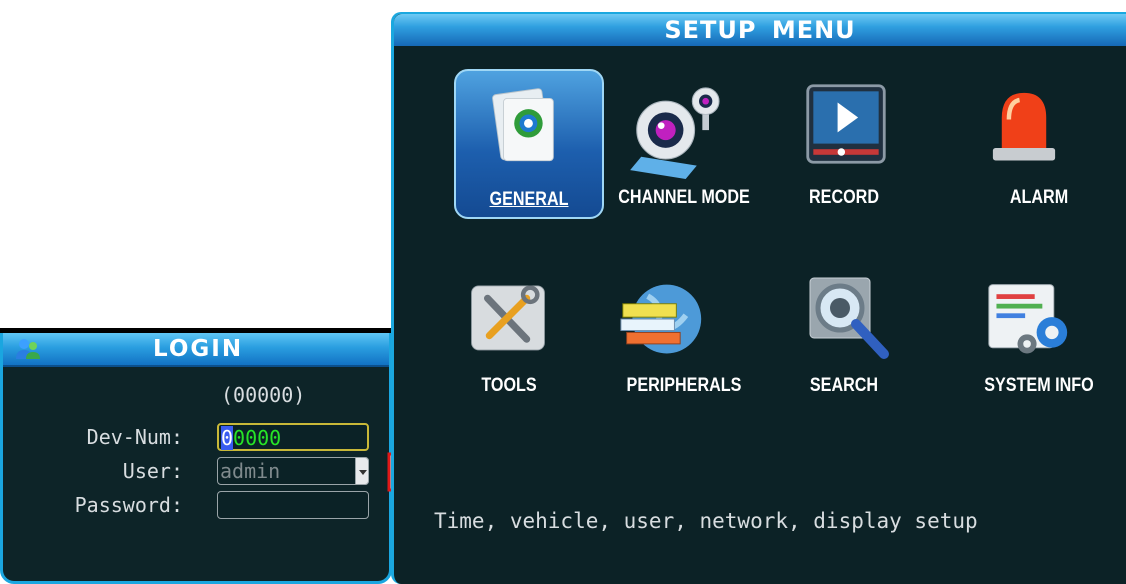 The image size is (1126, 584). What do you see at coordinates (362, 471) in the screenshot?
I see `chevron-down-icon` at bounding box center [362, 471].